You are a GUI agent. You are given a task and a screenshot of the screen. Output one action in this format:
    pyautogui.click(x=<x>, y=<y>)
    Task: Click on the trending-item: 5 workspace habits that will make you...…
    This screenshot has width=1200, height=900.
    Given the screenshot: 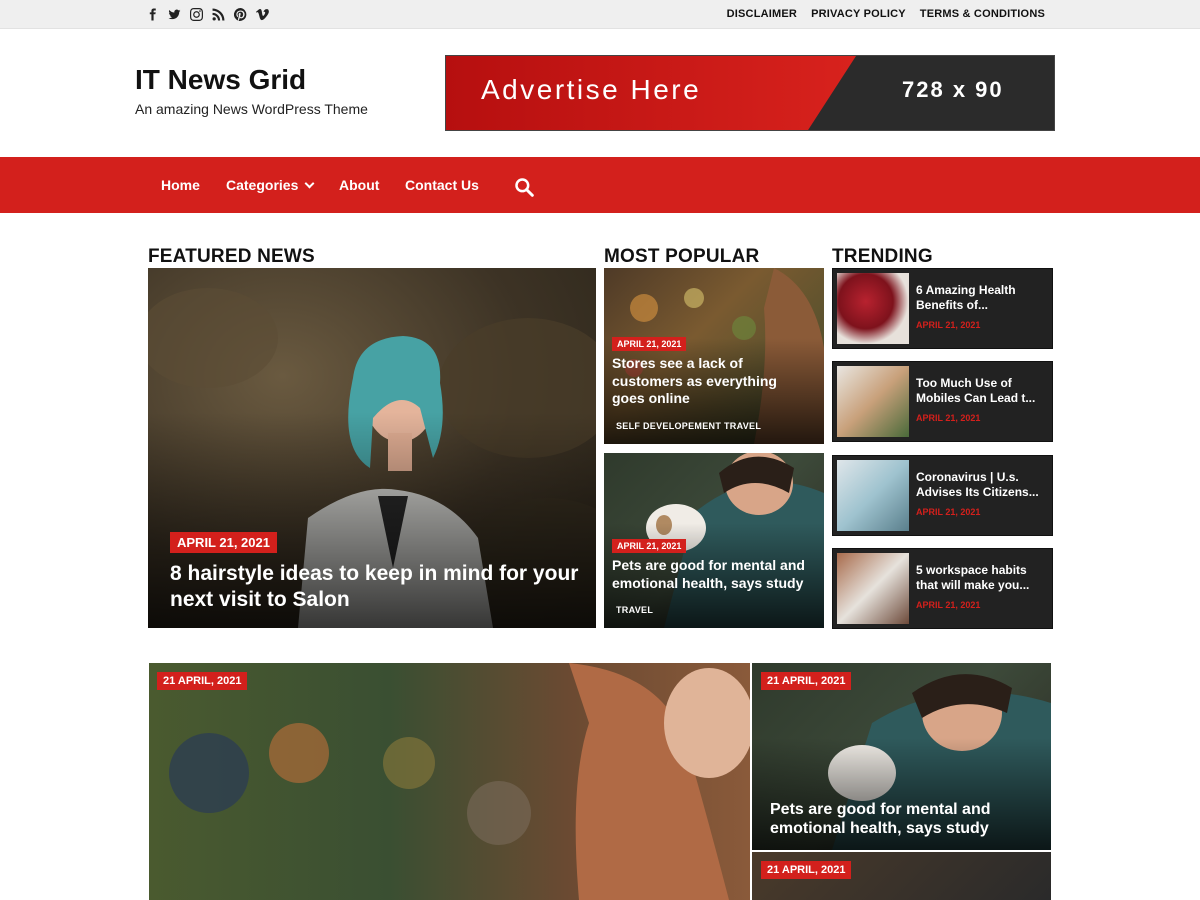 What is the action you would take?
    pyautogui.click(x=942, y=588)
    